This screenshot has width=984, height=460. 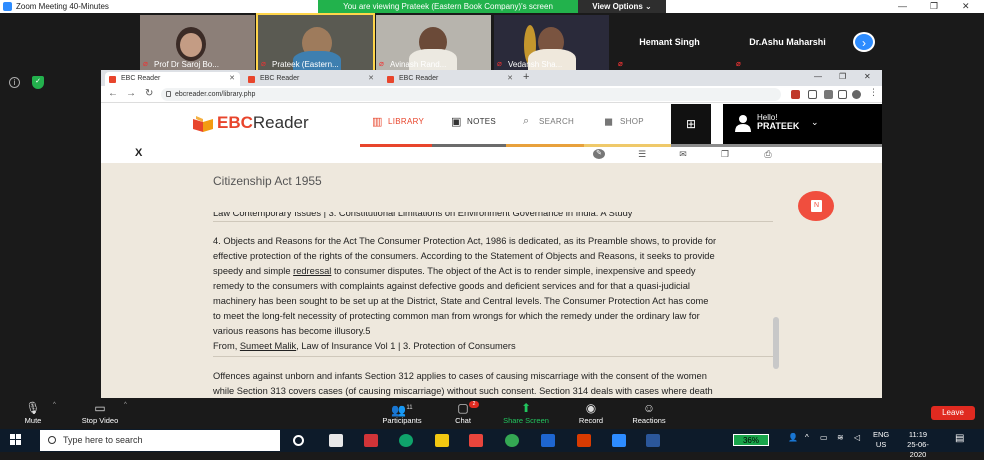 What do you see at coordinates (100, 412) in the screenshot?
I see `stop-video-button: ▭ Stop Video ^` at bounding box center [100, 412].